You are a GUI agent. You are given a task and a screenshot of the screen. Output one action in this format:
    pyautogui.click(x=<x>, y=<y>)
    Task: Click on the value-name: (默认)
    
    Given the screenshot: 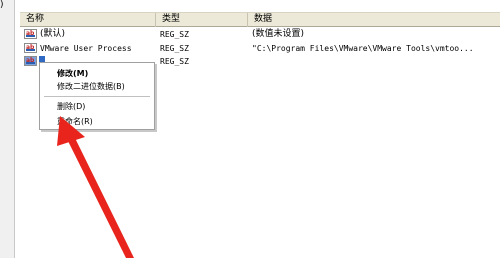 What is the action you would take?
    pyautogui.click(x=53, y=34)
    